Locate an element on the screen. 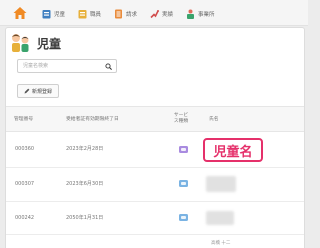 This screenshot has height=248, width=320. invoice-icon is located at coordinates (118, 13).